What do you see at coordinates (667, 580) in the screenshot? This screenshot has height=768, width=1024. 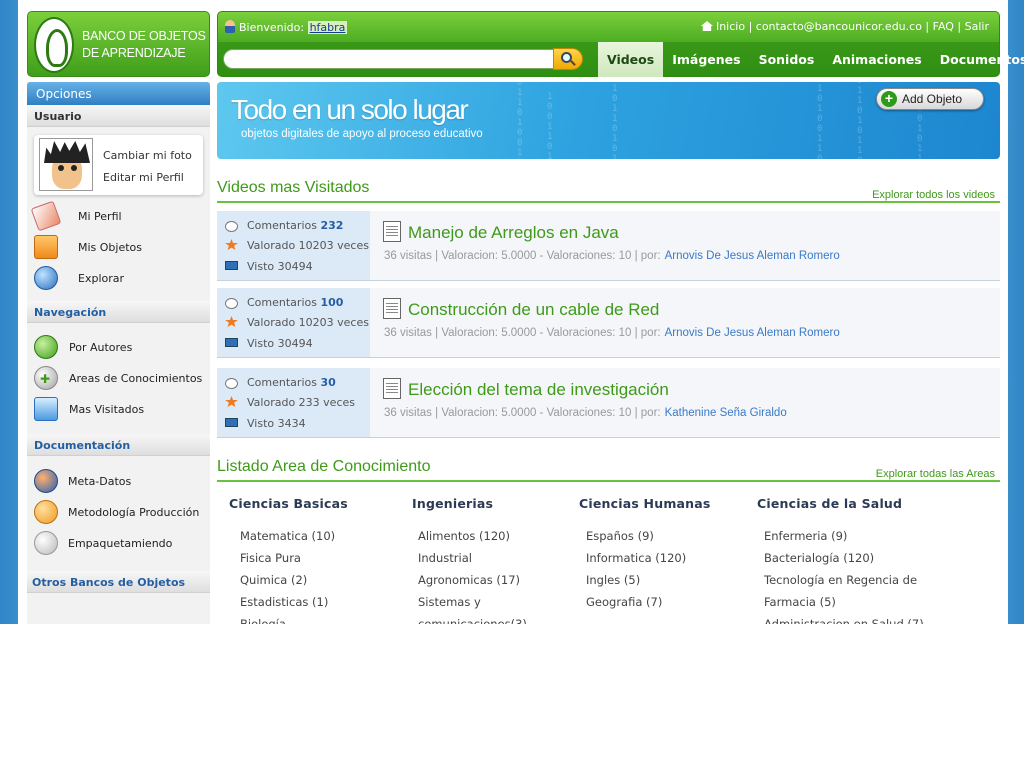 I see `area-link: Ingles (5)` at bounding box center [667, 580].